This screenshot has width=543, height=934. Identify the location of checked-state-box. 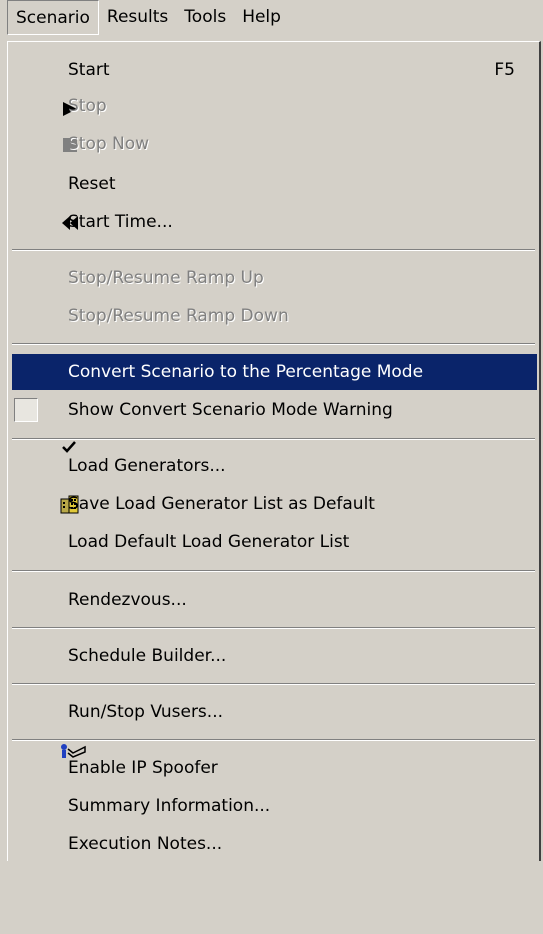
(45, 425).